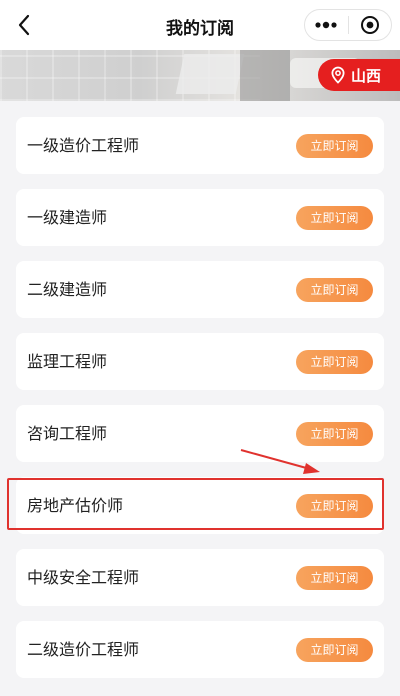 The image size is (400, 696). What do you see at coordinates (75, 505) in the screenshot?
I see `subscription-name: 房地产估价师` at bounding box center [75, 505].